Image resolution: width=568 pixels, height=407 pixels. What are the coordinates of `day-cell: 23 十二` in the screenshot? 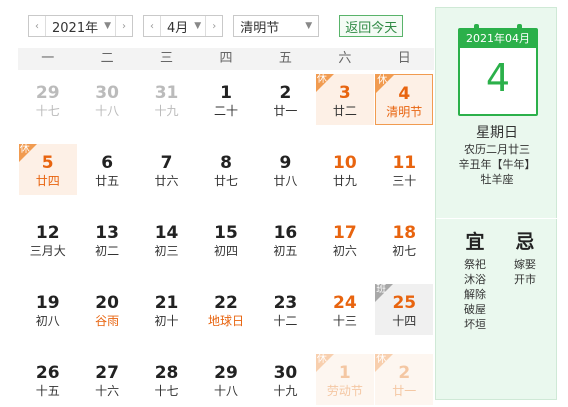 It's located at (285, 309).